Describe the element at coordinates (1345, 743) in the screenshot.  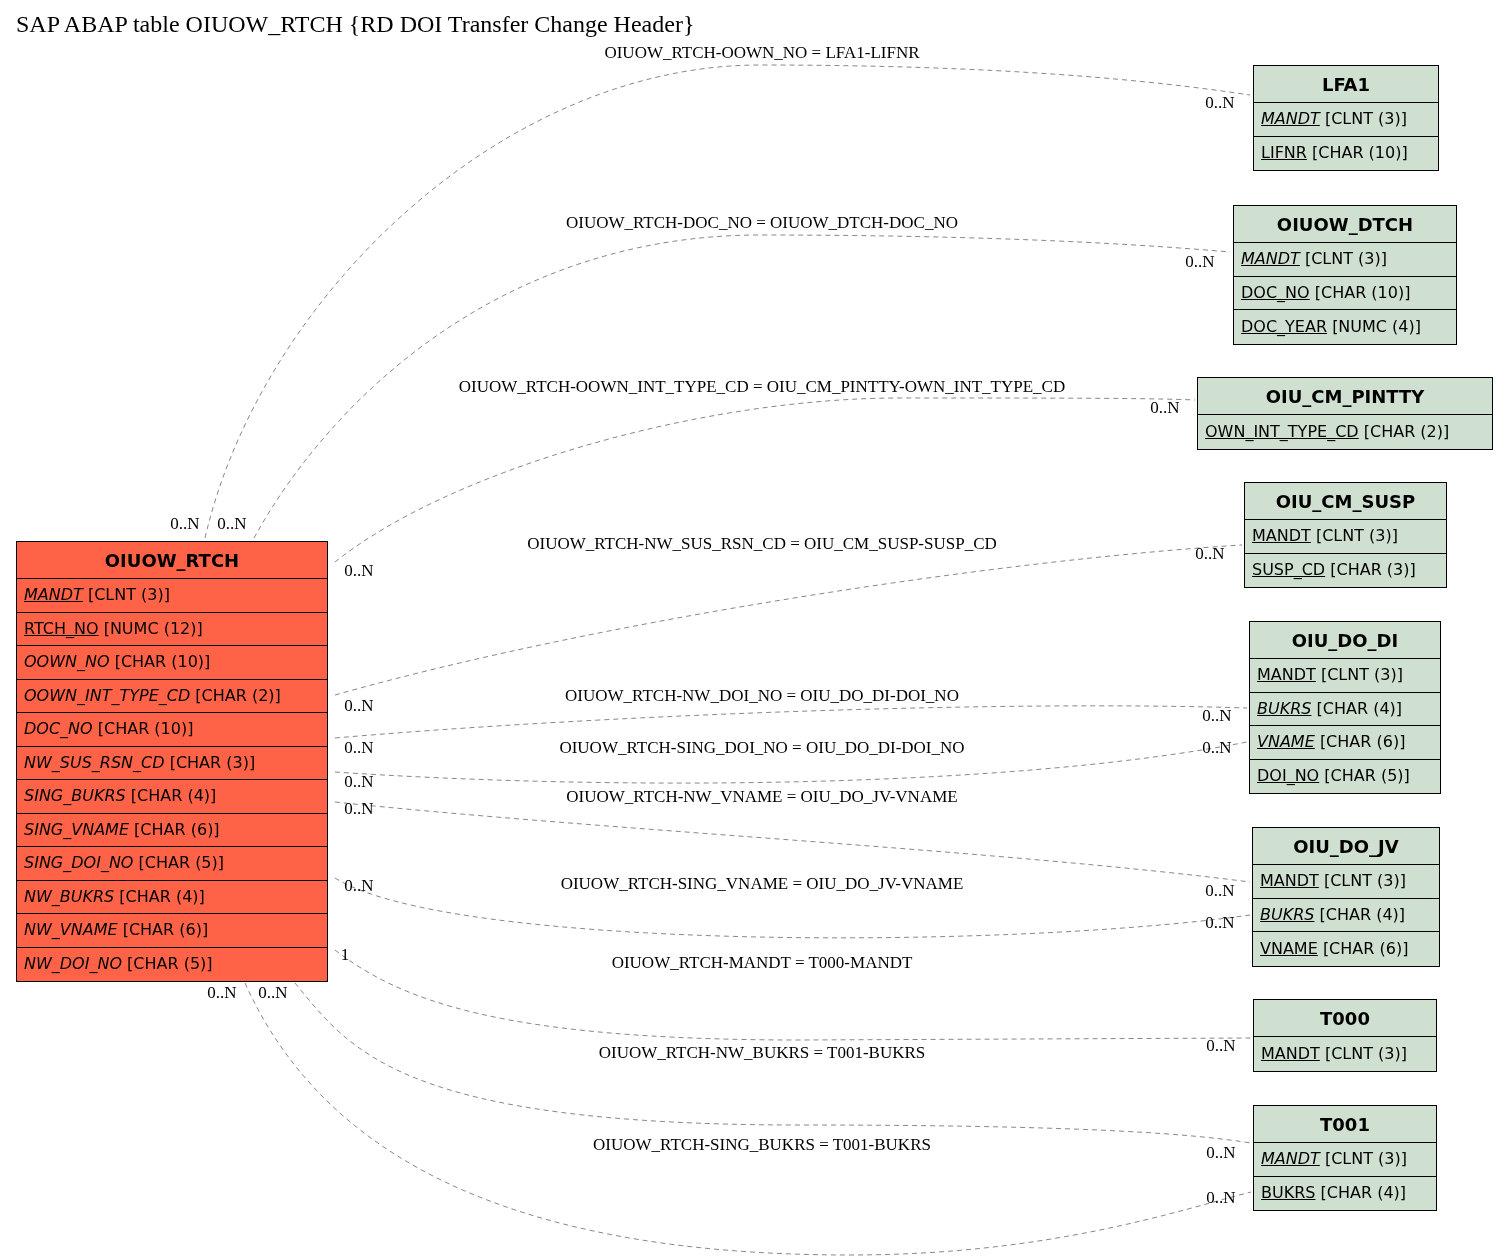
I see `field-row: VNAME [CHAR (6)]` at that location.